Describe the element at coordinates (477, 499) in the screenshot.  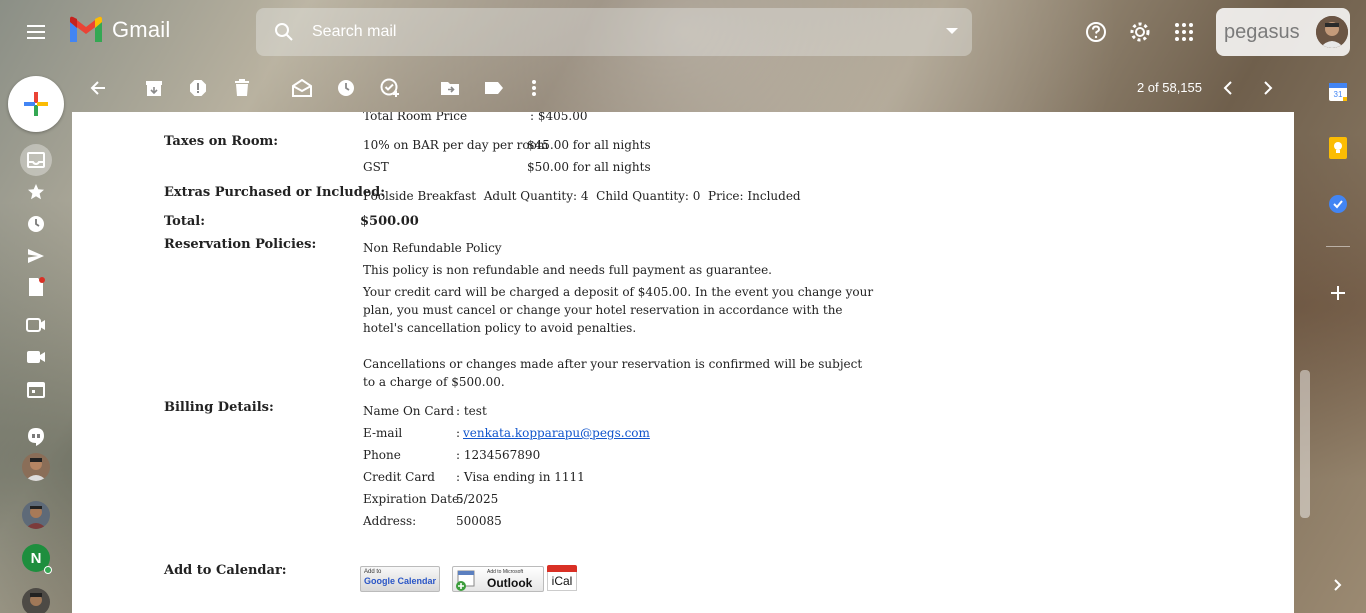
I see `billing-field-value: 5/2025` at that location.